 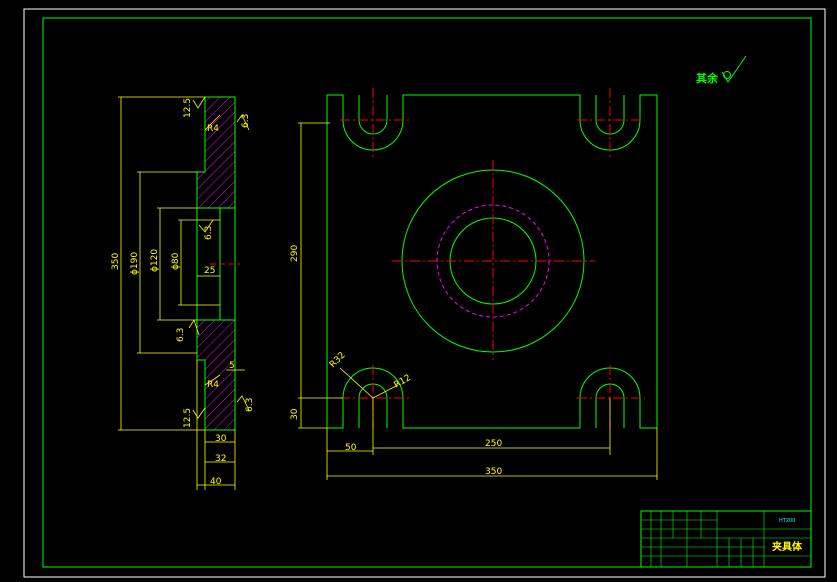 What do you see at coordinates (351, 448) in the screenshot?
I see `dim-50: 50` at bounding box center [351, 448].